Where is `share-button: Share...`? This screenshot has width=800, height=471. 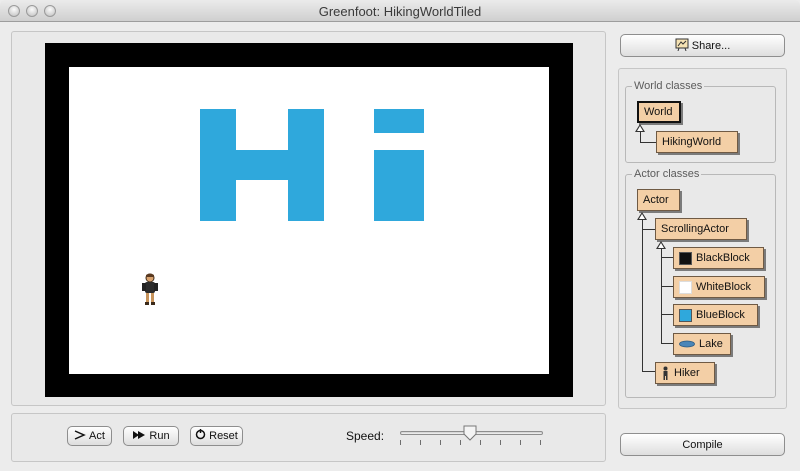
share-button: Share... is located at coordinates (702, 45).